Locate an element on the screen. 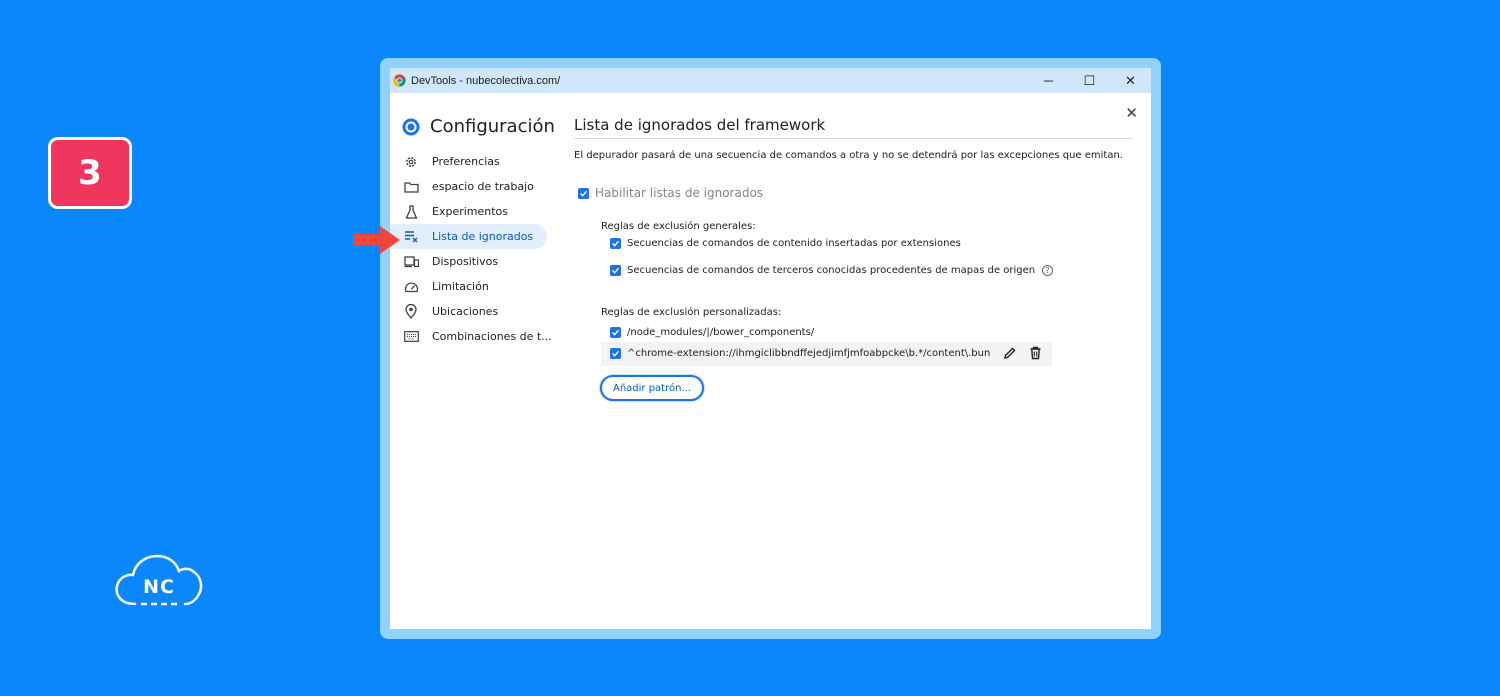 Image resolution: width=1500 pixels, height=696 pixels. sidebar-item-experiments: Experimentos is located at coordinates (475, 211).